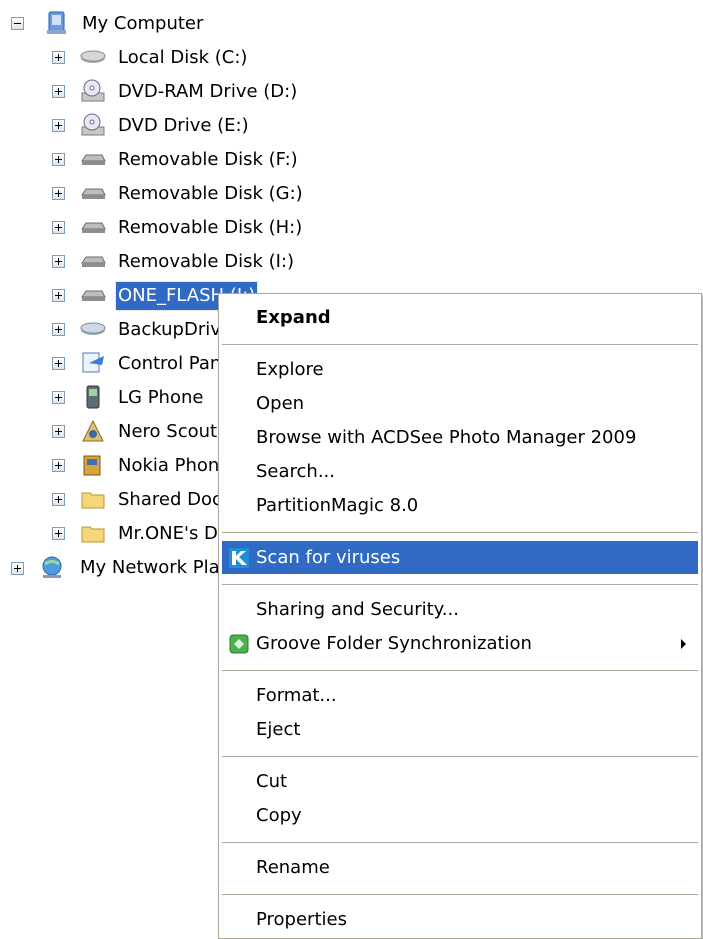  Describe the element at coordinates (93, 397) in the screenshot. I see `phone-icon` at that location.